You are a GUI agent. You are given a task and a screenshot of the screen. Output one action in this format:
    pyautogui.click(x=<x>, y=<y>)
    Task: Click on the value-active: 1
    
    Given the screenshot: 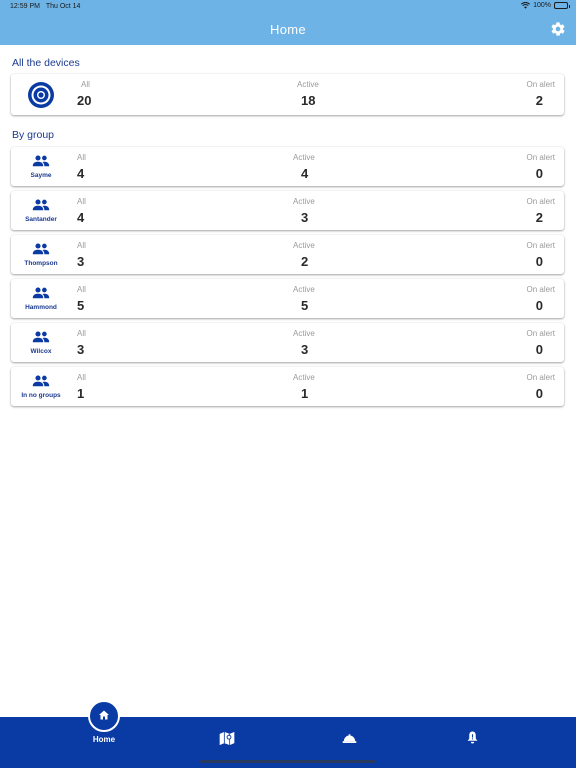 What is the action you would take?
    pyautogui.click(x=305, y=393)
    